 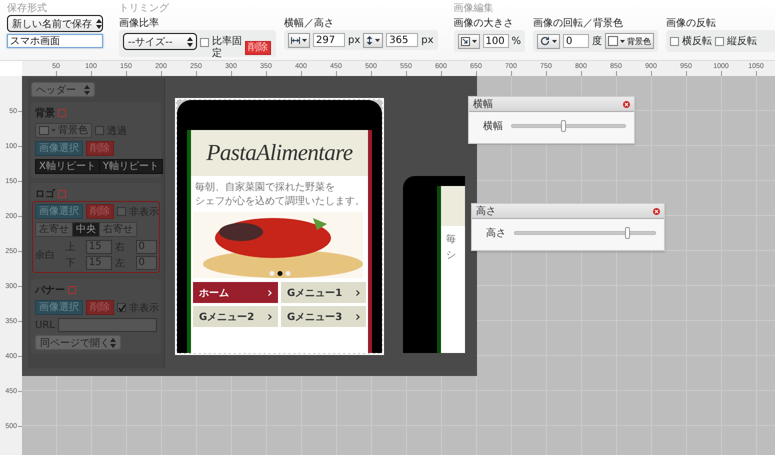 I want to click on scale-mode-button, so click(x=469, y=41).